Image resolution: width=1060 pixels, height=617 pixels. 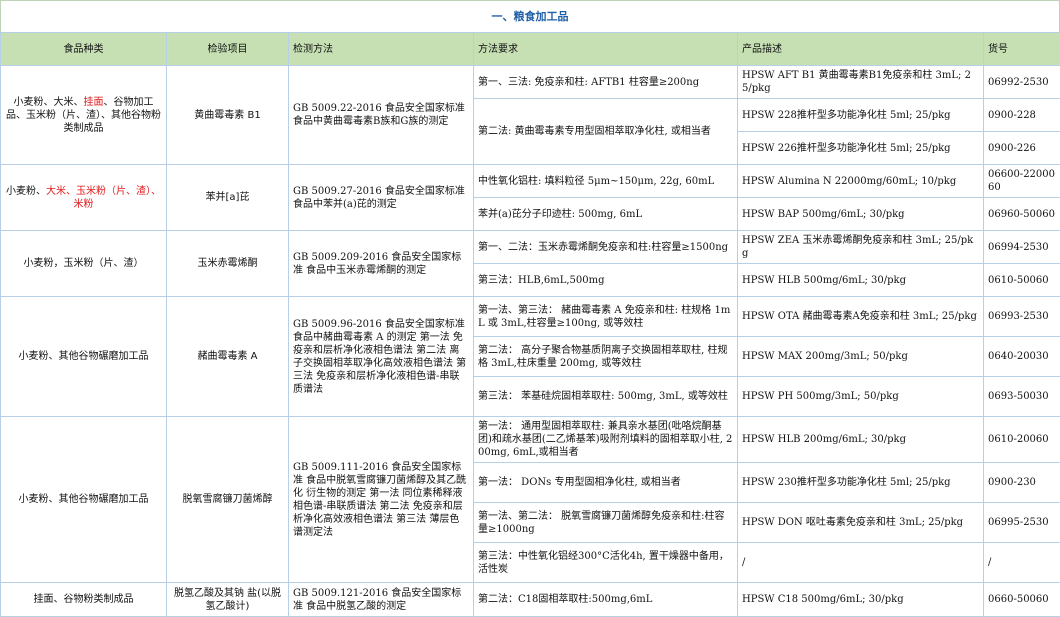 What do you see at coordinates (860, 181) in the screenshot?
I see `cell-product: HPSW Alumina N 22000mg/60mL; 10/pkg` at bounding box center [860, 181].